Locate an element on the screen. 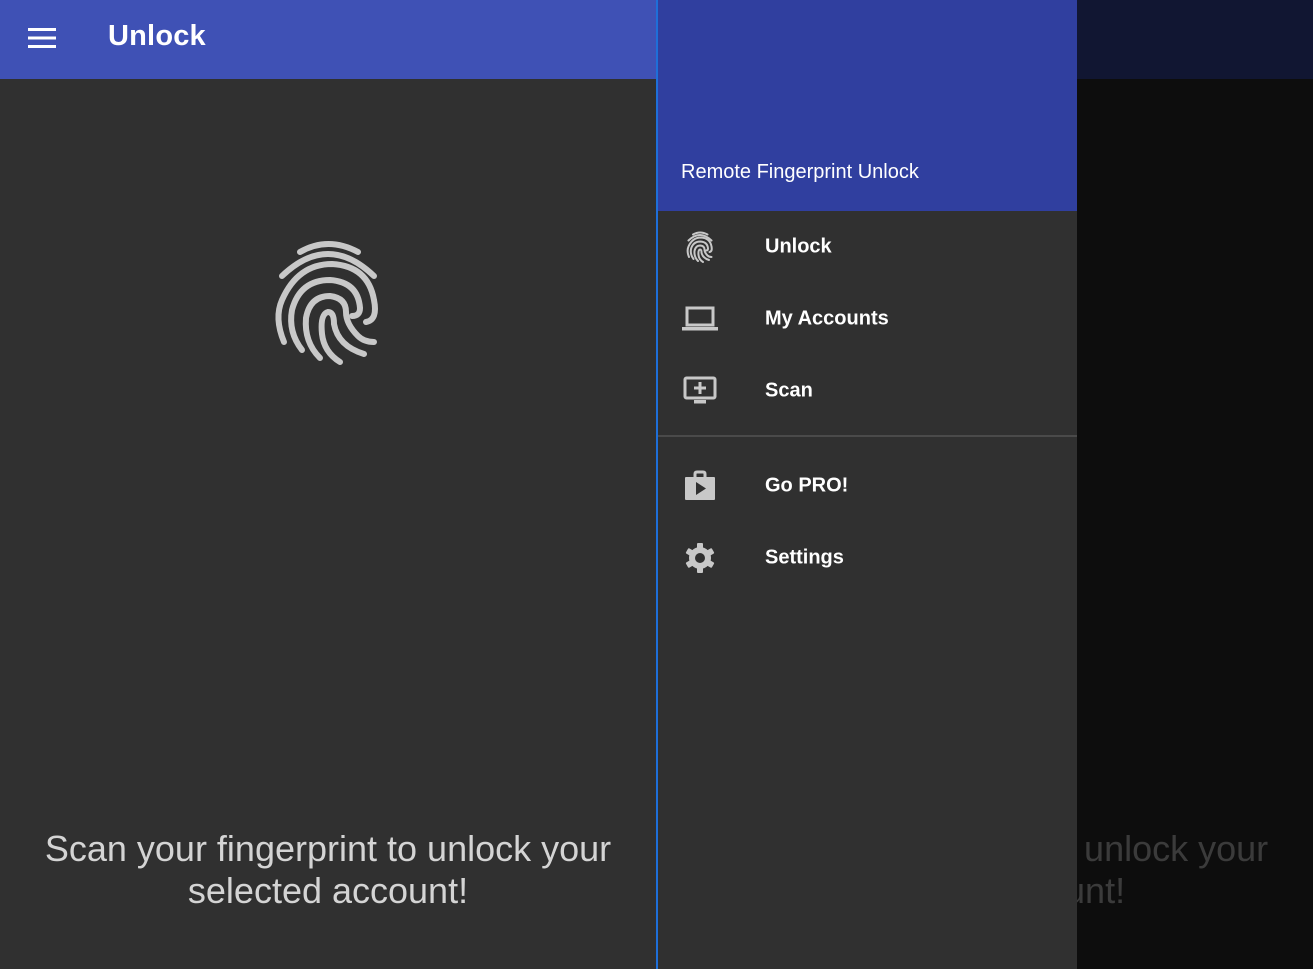  drawer-item-settings: Settings is located at coordinates (867, 558).